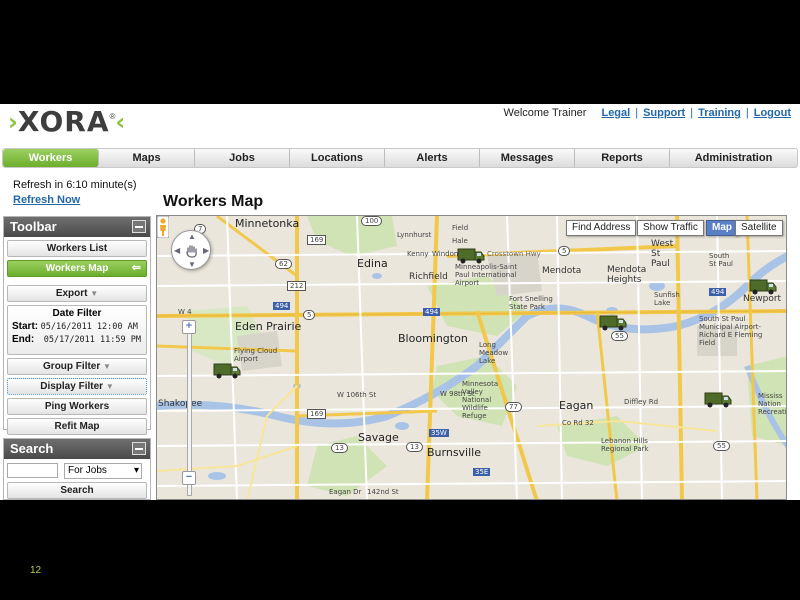 The width and height of the screenshot is (800, 600). What do you see at coordinates (418, 254) in the screenshot?
I see `map-label: Kenny` at bounding box center [418, 254].